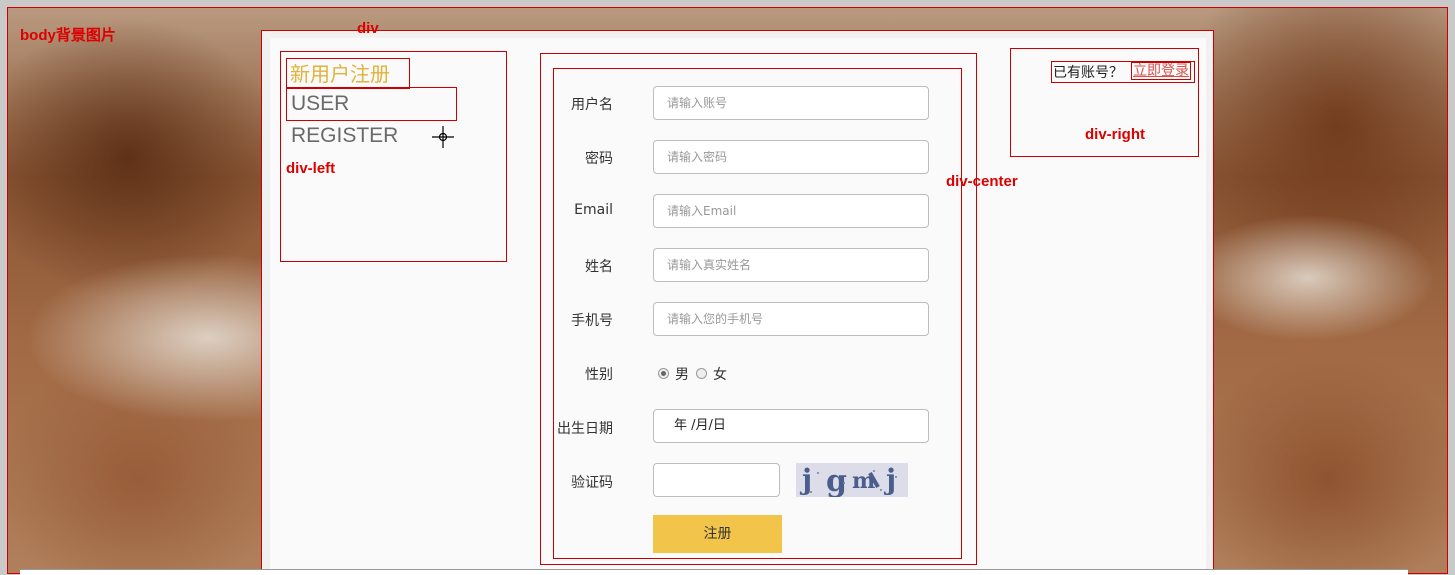  I want to click on register-button: 注册, so click(717, 534).